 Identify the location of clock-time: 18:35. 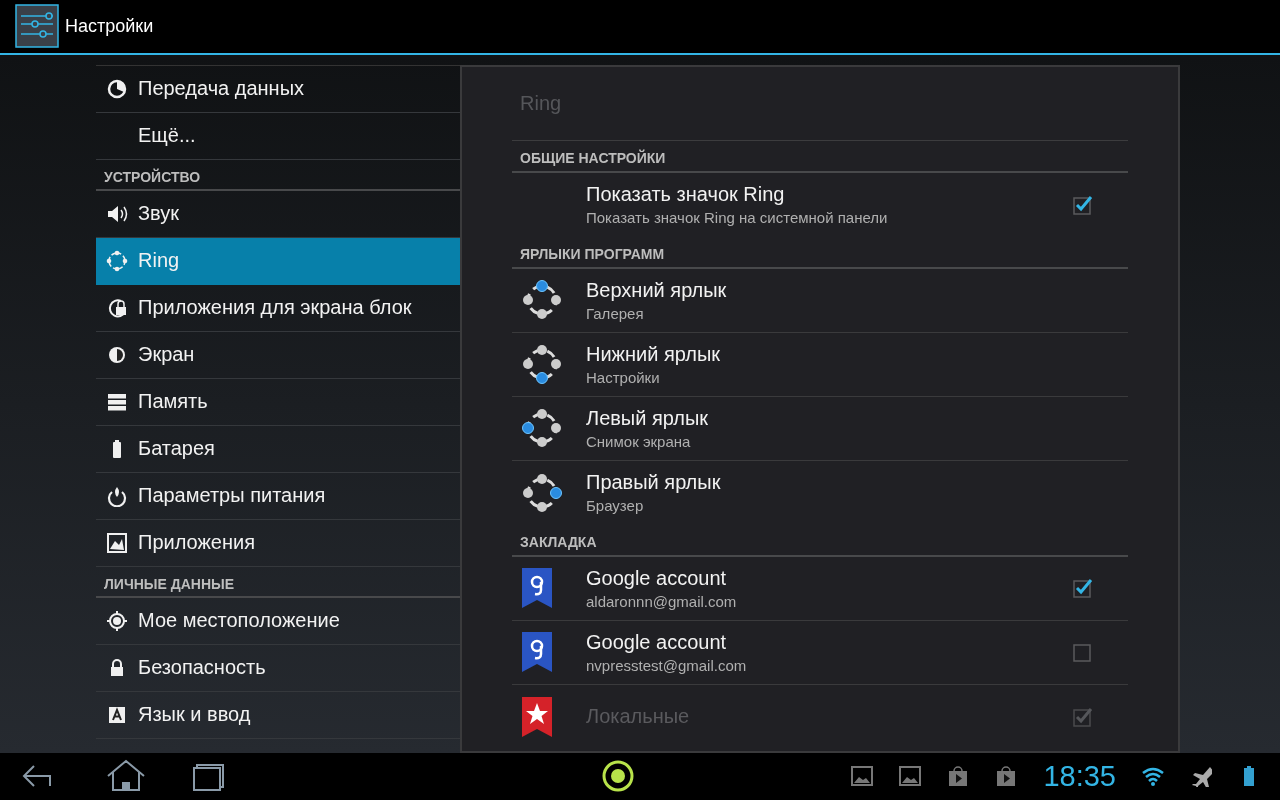
(1079, 776).